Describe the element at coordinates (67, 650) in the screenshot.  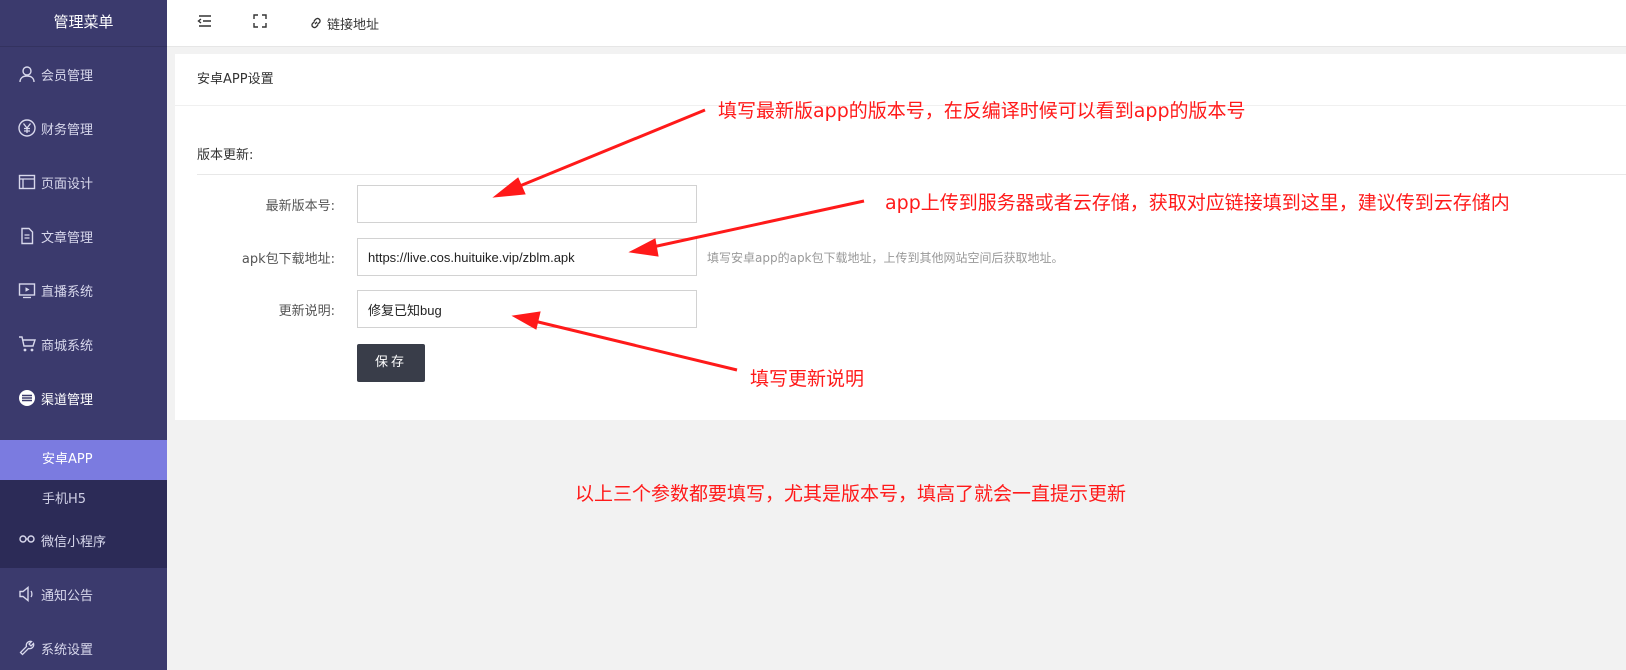
I see `sidebar-item-label: 系统设置` at that location.